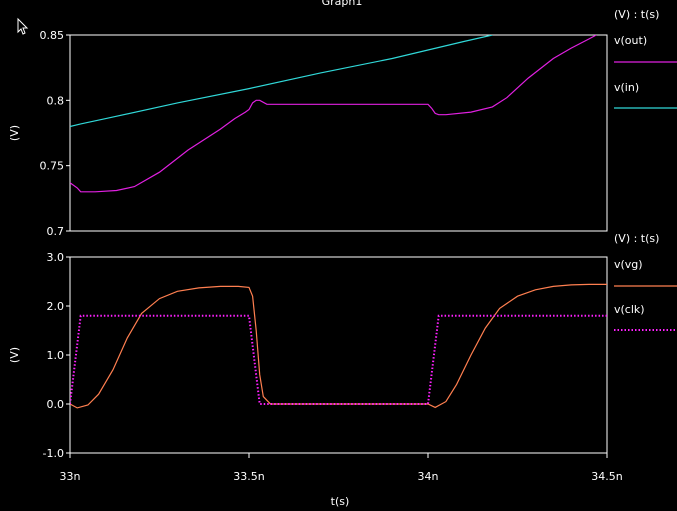 The height and width of the screenshot is (511, 677). Describe the element at coordinates (56, 231) in the screenshot. I see `y-tick-label: 0.7` at that location.